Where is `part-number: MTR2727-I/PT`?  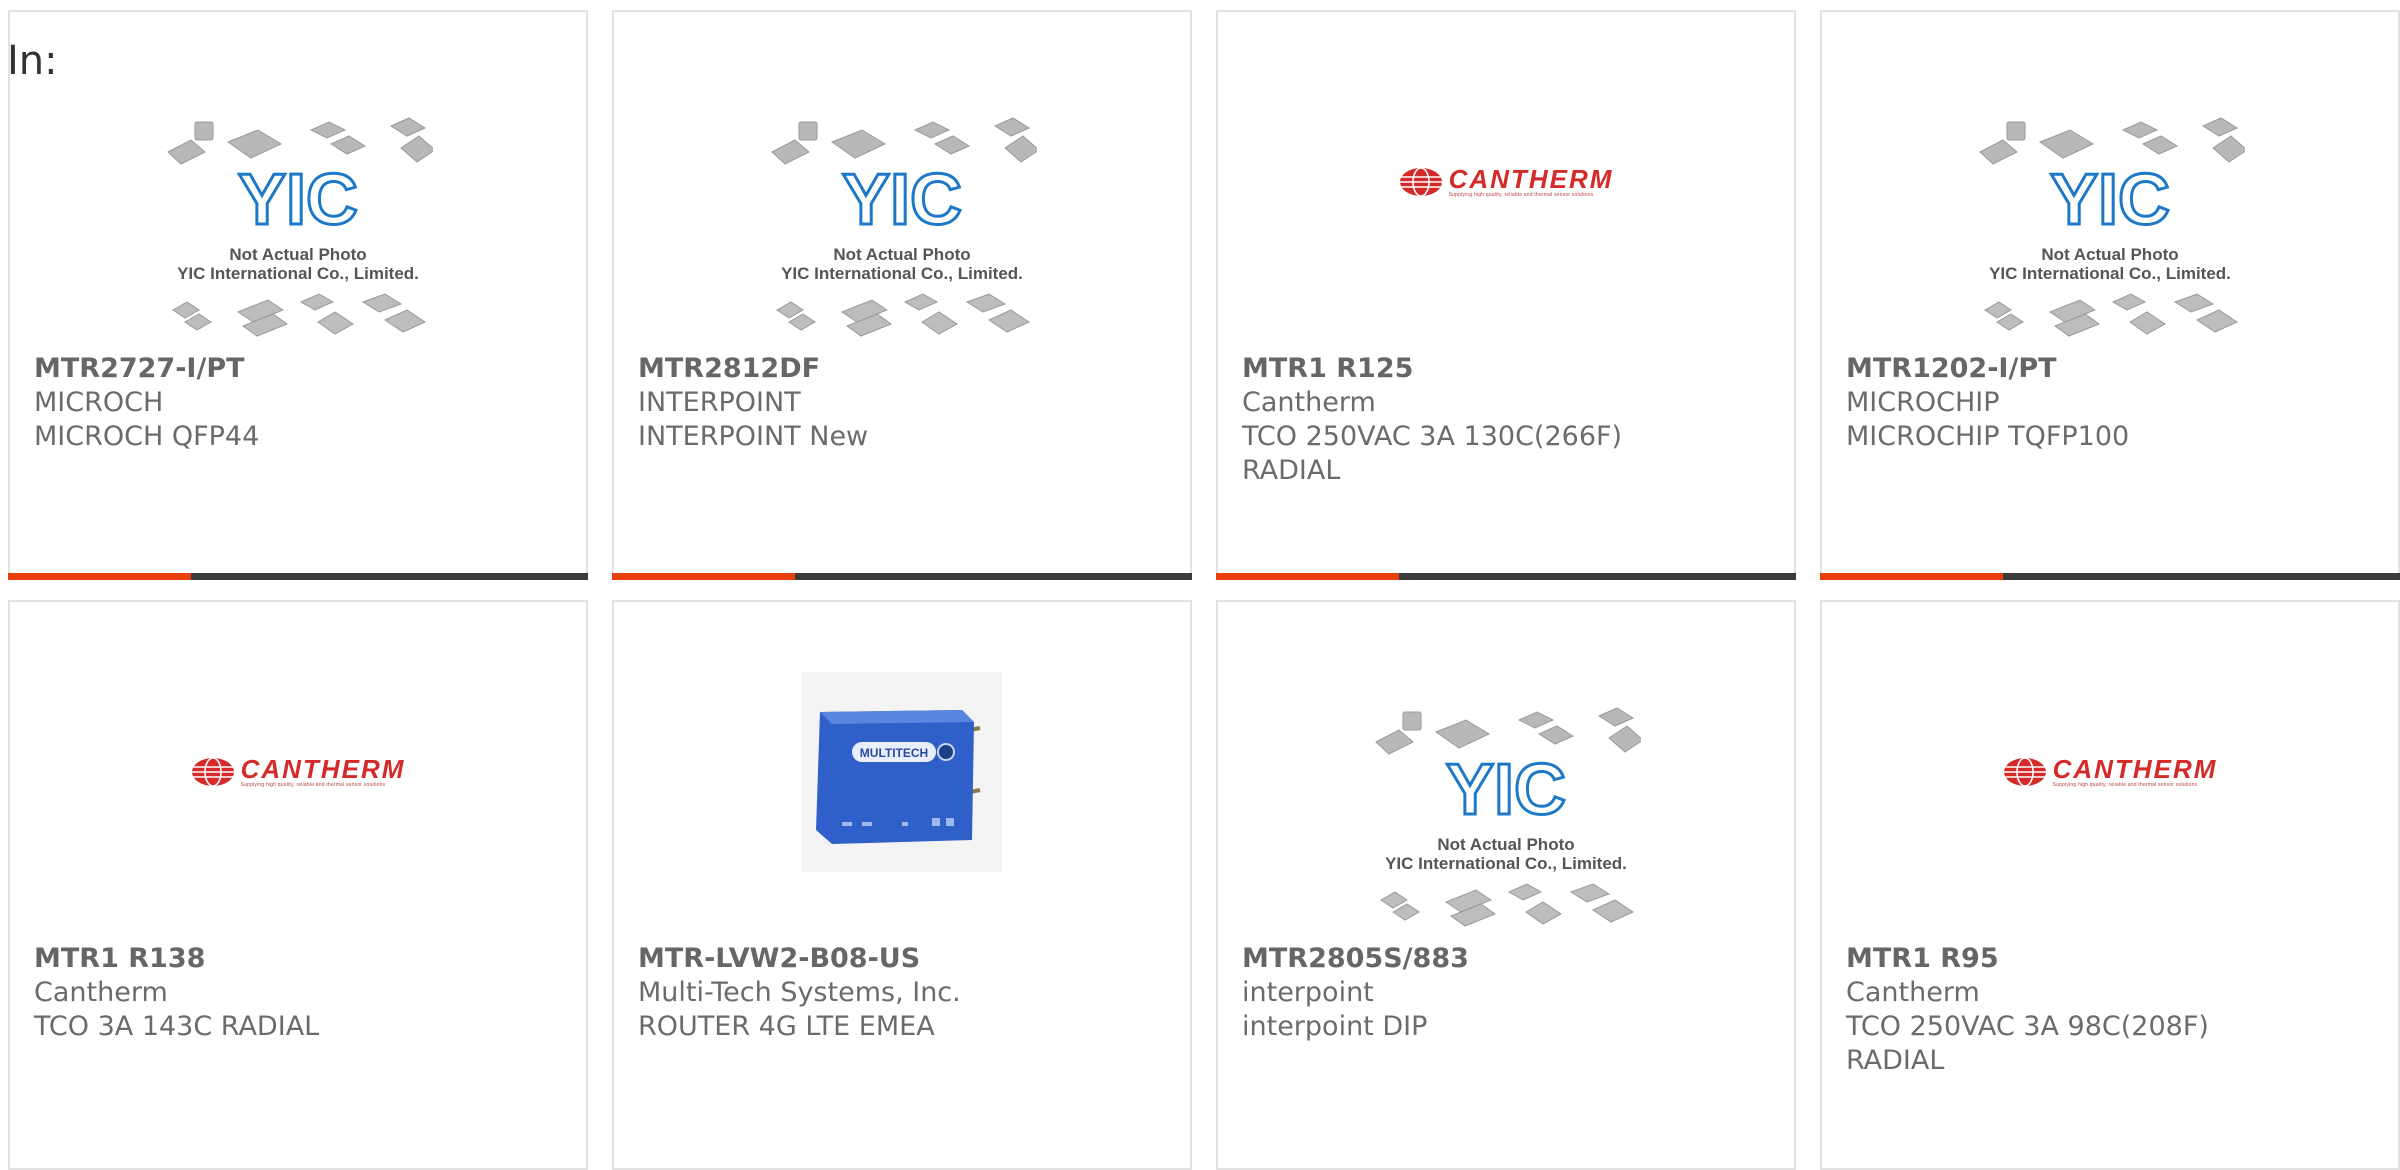
part-number: MTR2727-I/PT is located at coordinates (305, 369).